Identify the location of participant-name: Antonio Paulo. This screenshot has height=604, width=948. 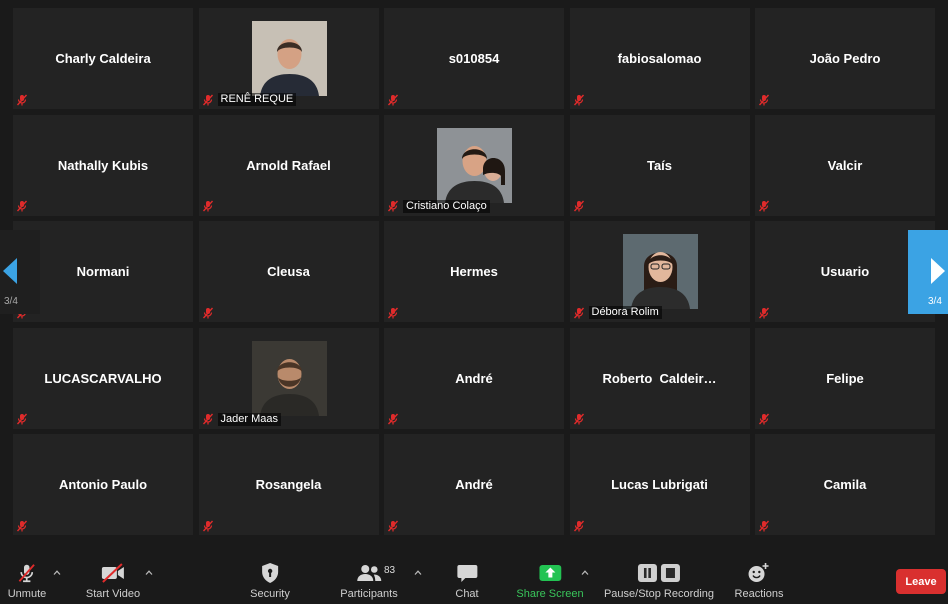
(103, 484).